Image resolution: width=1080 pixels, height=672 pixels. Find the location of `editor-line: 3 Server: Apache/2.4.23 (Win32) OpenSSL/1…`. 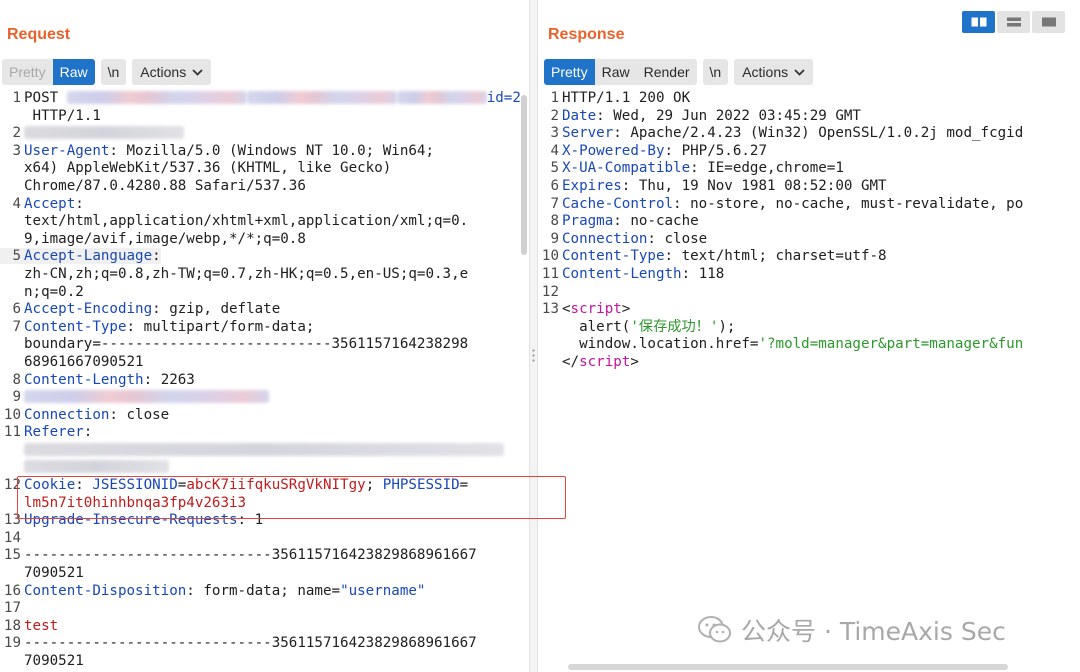

editor-line: 3 Server: Apache/2.4.23 (Win32) OpenSSL/1… is located at coordinates (787, 133).